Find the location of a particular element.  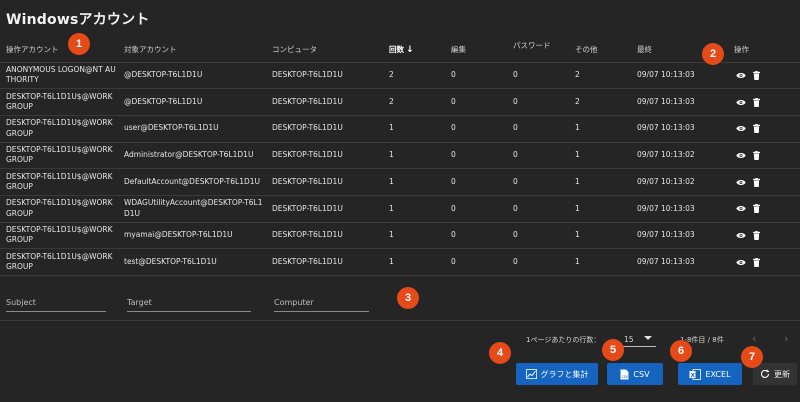

target-filter-container is located at coordinates (189, 301).